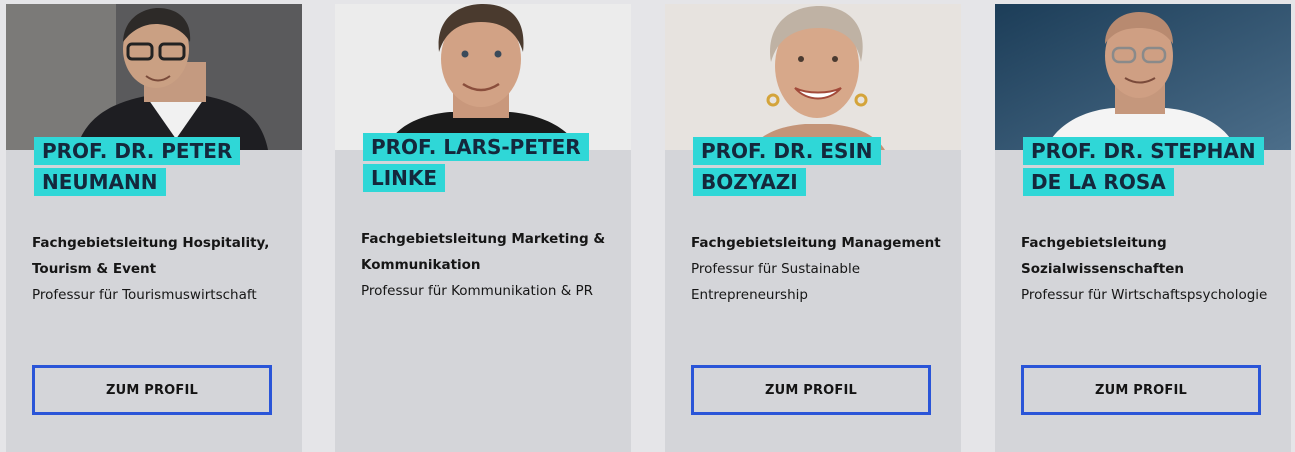 This screenshot has height=452, width=1295. What do you see at coordinates (1103, 256) in the screenshot?
I see `profile-role: Fachgebietsleitung Sozialwissenschaften` at bounding box center [1103, 256].